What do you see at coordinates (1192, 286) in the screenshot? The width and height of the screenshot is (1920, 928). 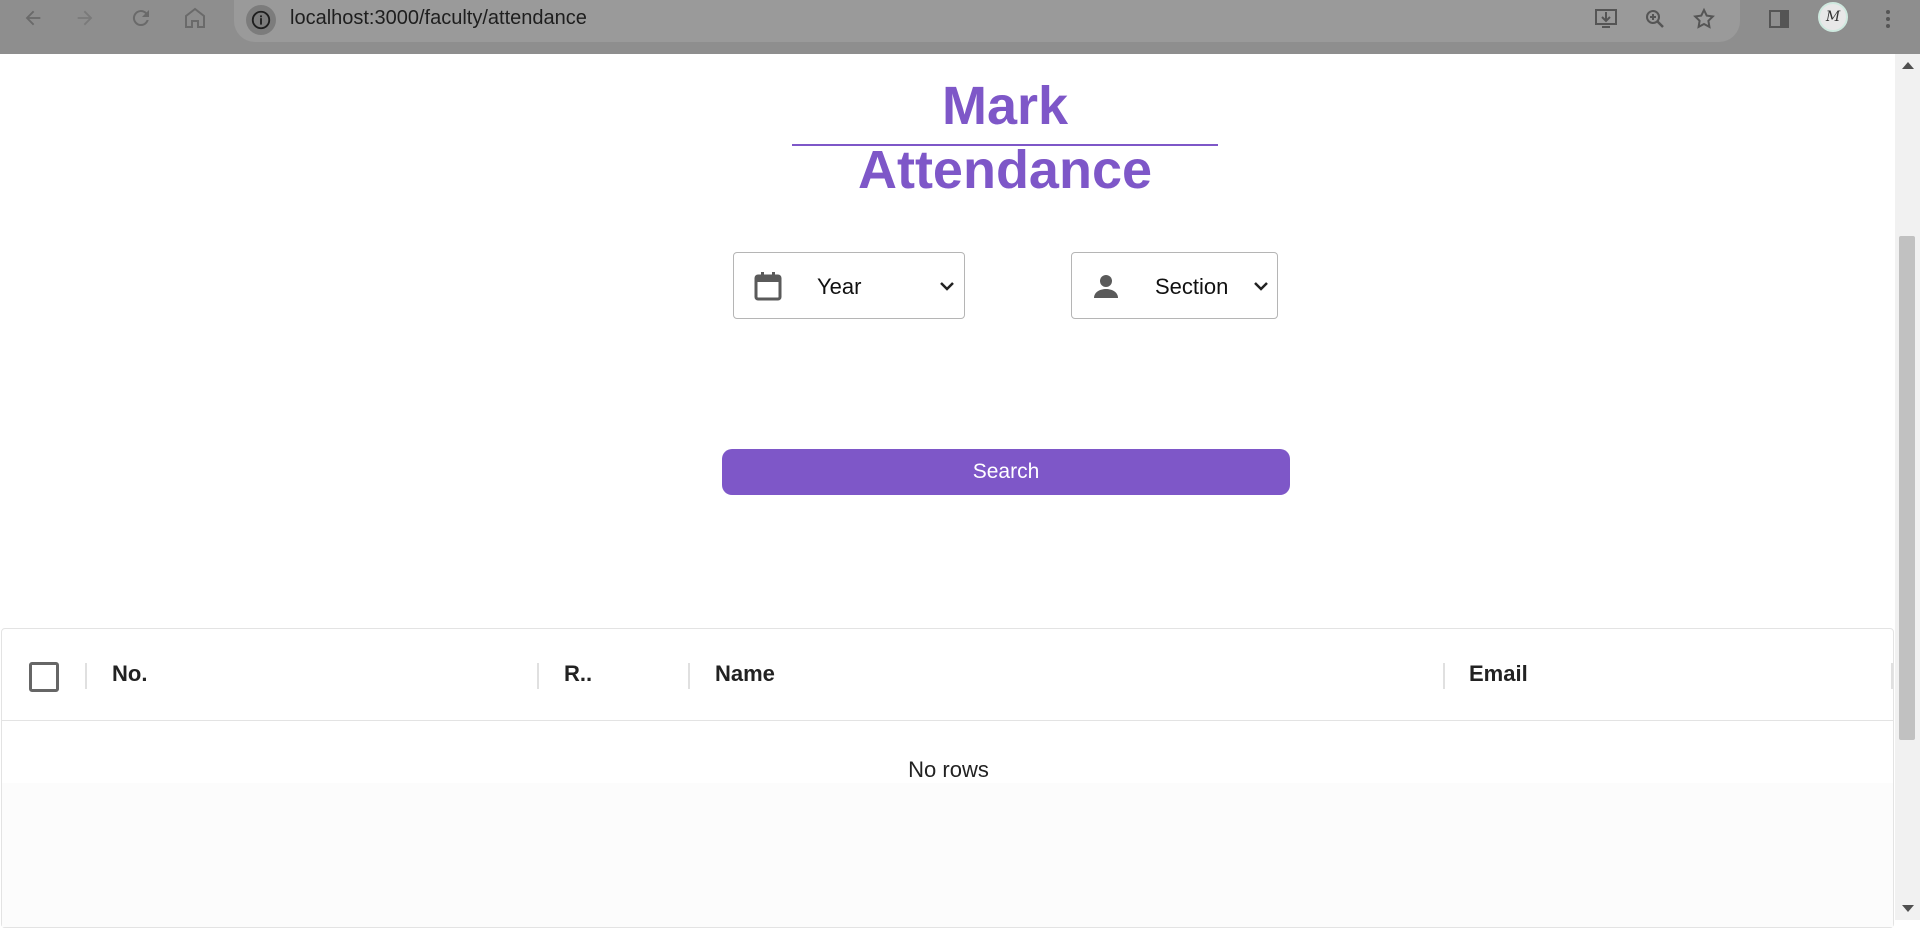 I see `section-select-label: Section` at bounding box center [1192, 286].